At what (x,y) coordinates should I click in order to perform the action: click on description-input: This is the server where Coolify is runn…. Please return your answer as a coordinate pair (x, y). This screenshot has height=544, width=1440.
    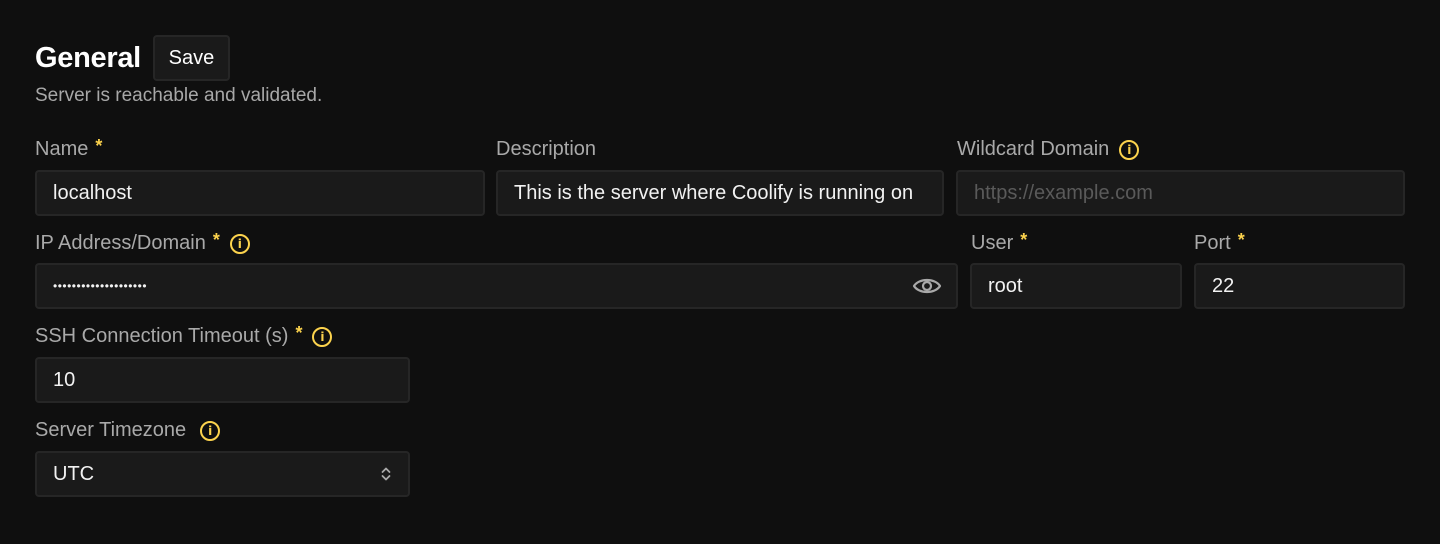
    Looking at the image, I should click on (720, 193).